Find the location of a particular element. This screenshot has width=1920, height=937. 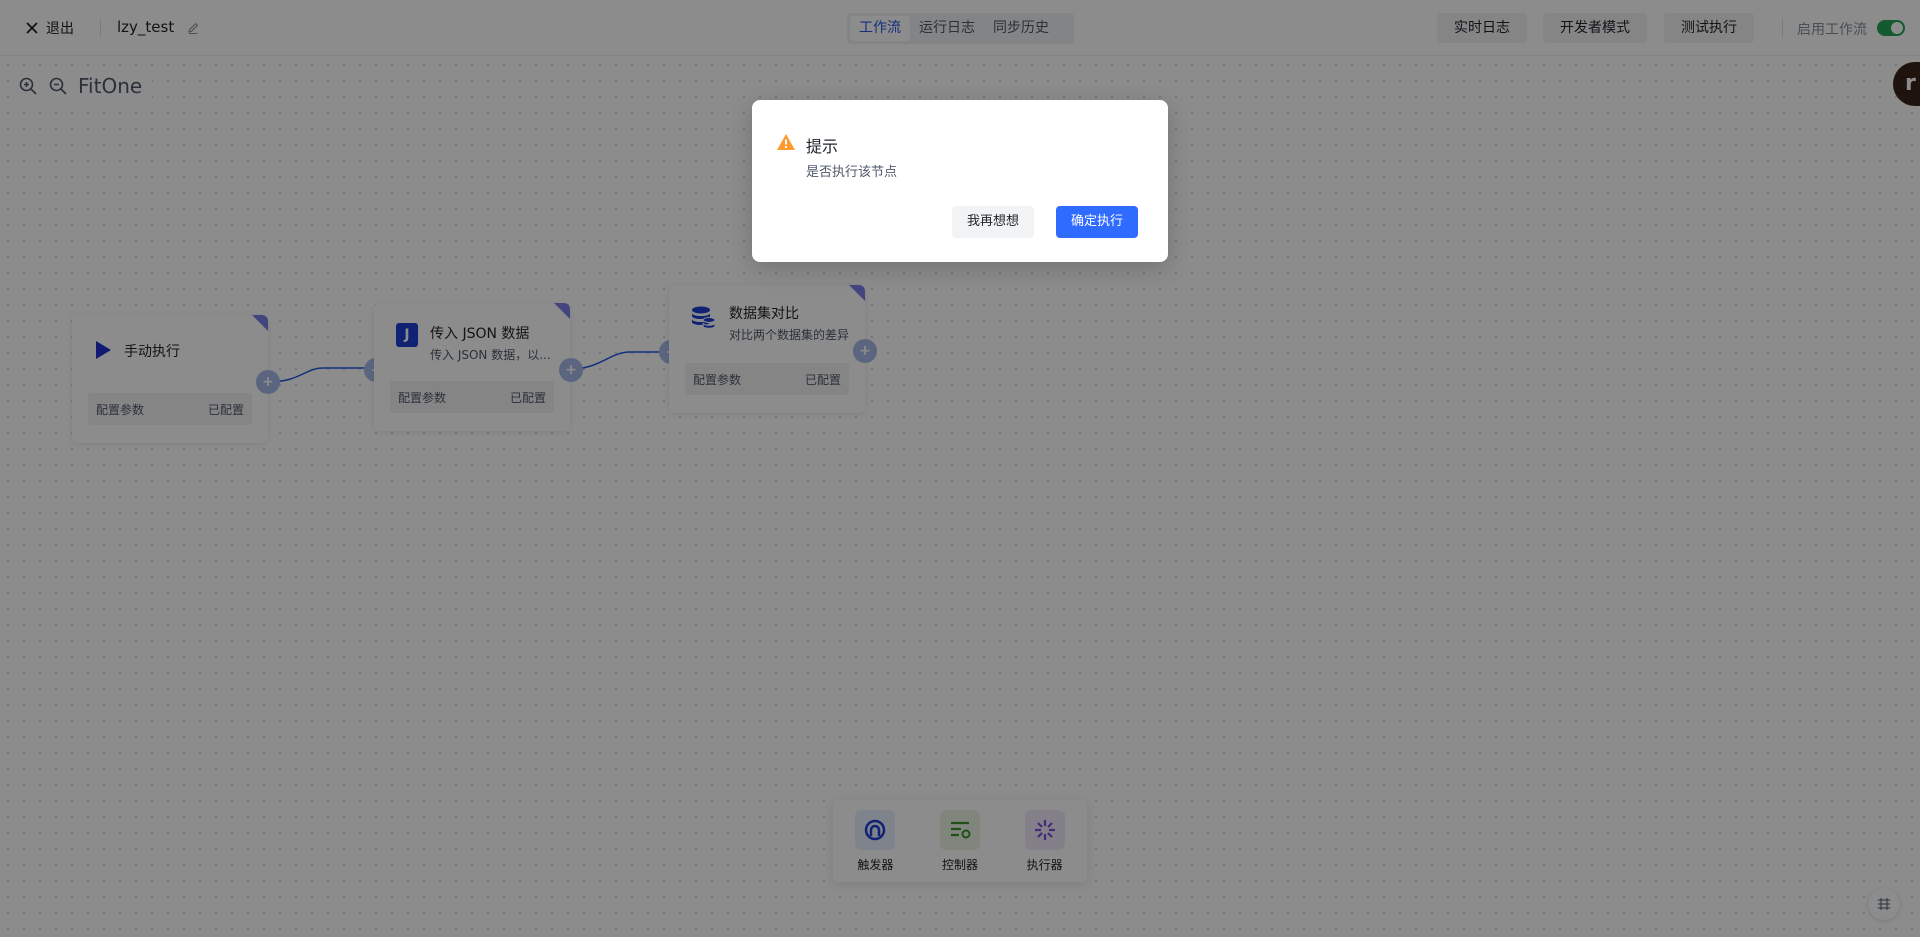

confirm-dialog: 提示 是否执行该节点 我再想想 确定执行 is located at coordinates (960, 181).